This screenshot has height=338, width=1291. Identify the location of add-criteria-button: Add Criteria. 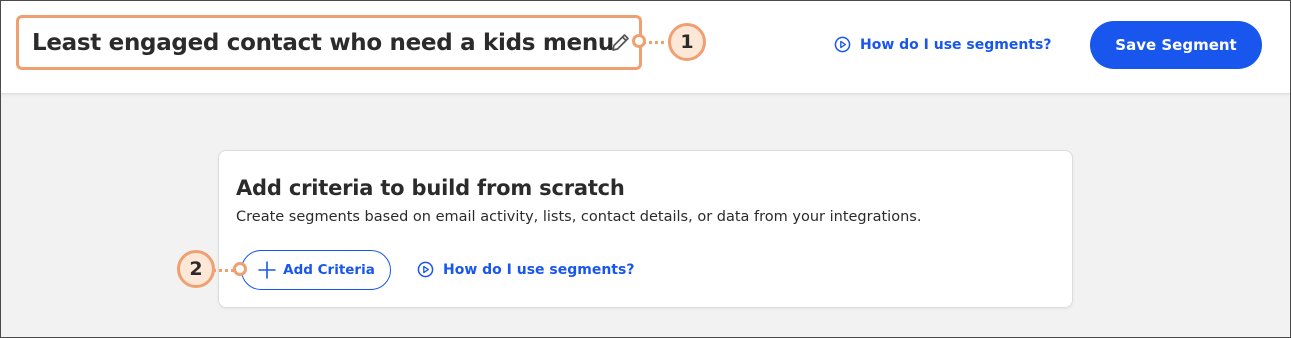
(316, 270).